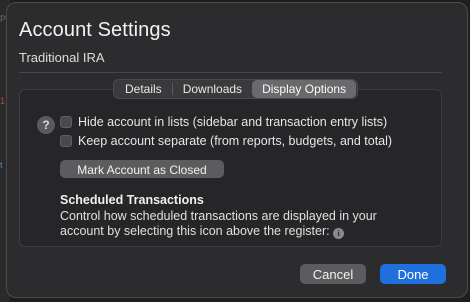 The image size is (470, 302). Describe the element at coordinates (1, 165) in the screenshot. I see `background-text-fragment: t` at that location.